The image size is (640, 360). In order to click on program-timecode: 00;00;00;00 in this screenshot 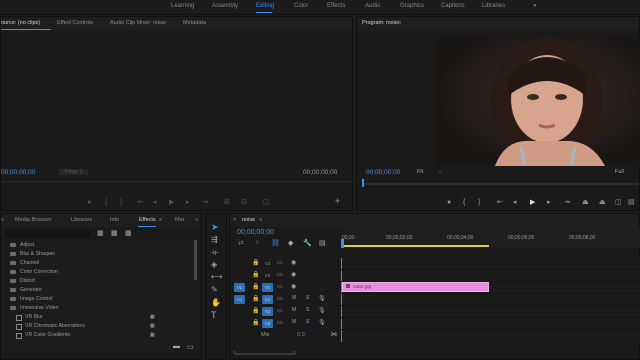, I will do `click(383, 172)`.